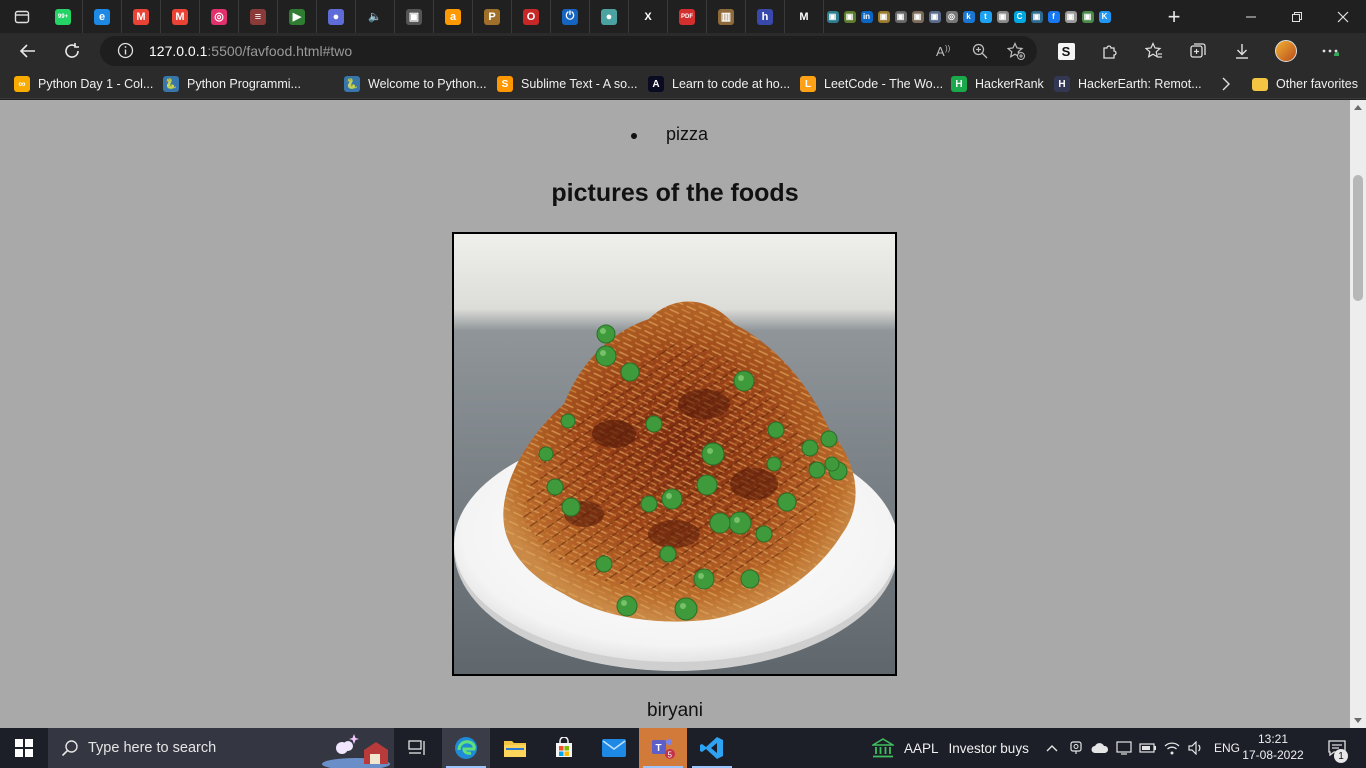  What do you see at coordinates (1076, 748) in the screenshot?
I see `webcam-icon` at bounding box center [1076, 748].